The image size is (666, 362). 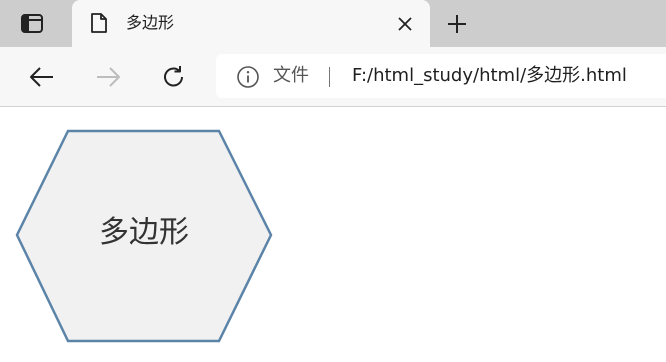 I want to click on active-tab: 多边形, so click(x=251, y=23).